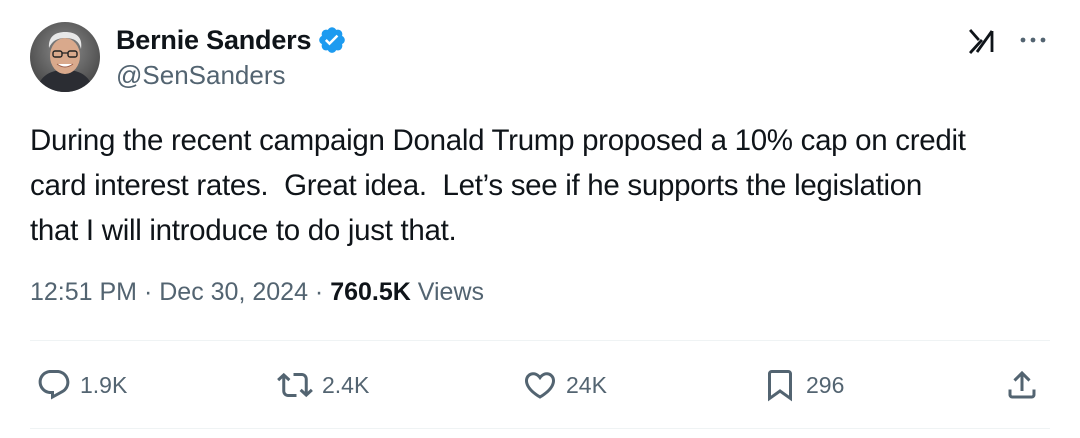 Image resolution: width=1080 pixels, height=438 pixels. I want to click on author-name-row: Bernie Sanders, so click(231, 40).